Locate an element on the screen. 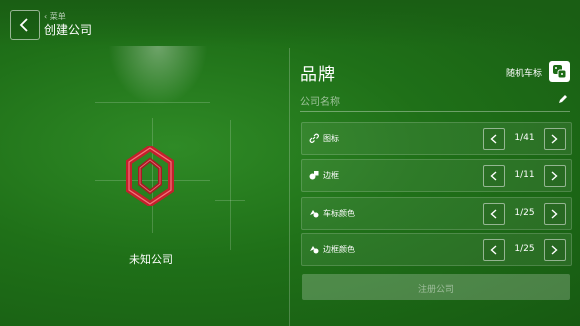  pencil-icon is located at coordinates (563, 99).